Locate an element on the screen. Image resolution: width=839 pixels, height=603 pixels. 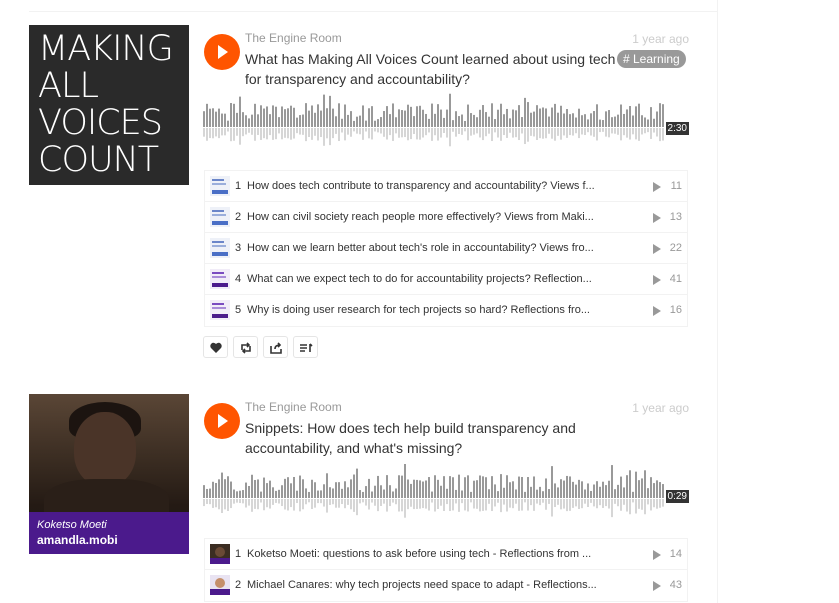
play-count: 11 is located at coordinates (676, 186).